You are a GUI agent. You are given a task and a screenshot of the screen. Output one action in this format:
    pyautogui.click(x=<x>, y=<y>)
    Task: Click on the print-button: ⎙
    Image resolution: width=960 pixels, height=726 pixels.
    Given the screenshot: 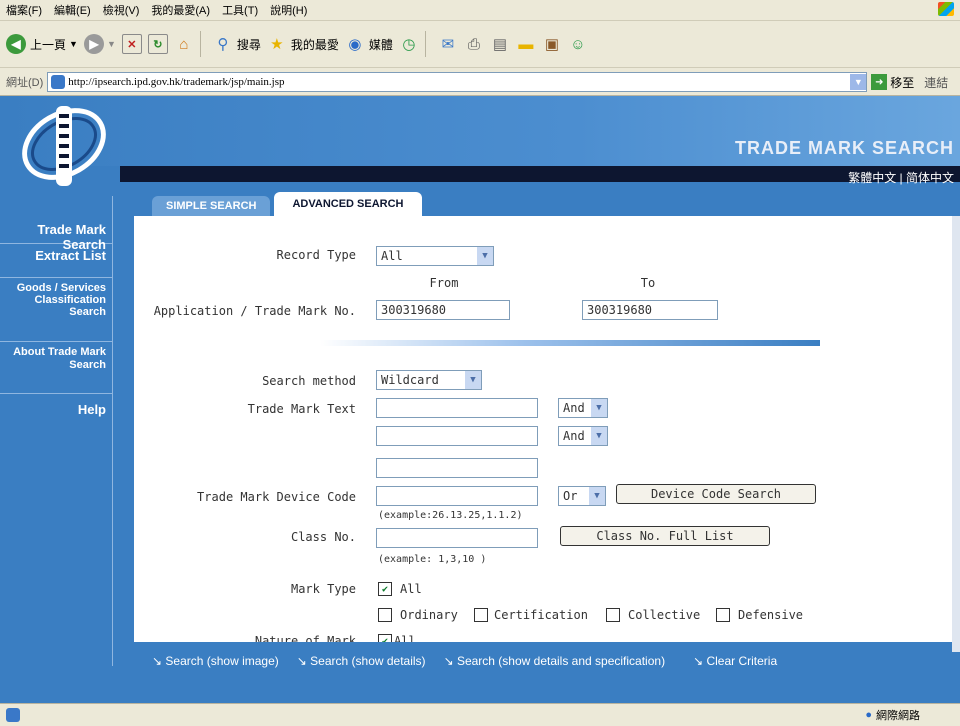 What is the action you would take?
    pyautogui.click(x=474, y=44)
    